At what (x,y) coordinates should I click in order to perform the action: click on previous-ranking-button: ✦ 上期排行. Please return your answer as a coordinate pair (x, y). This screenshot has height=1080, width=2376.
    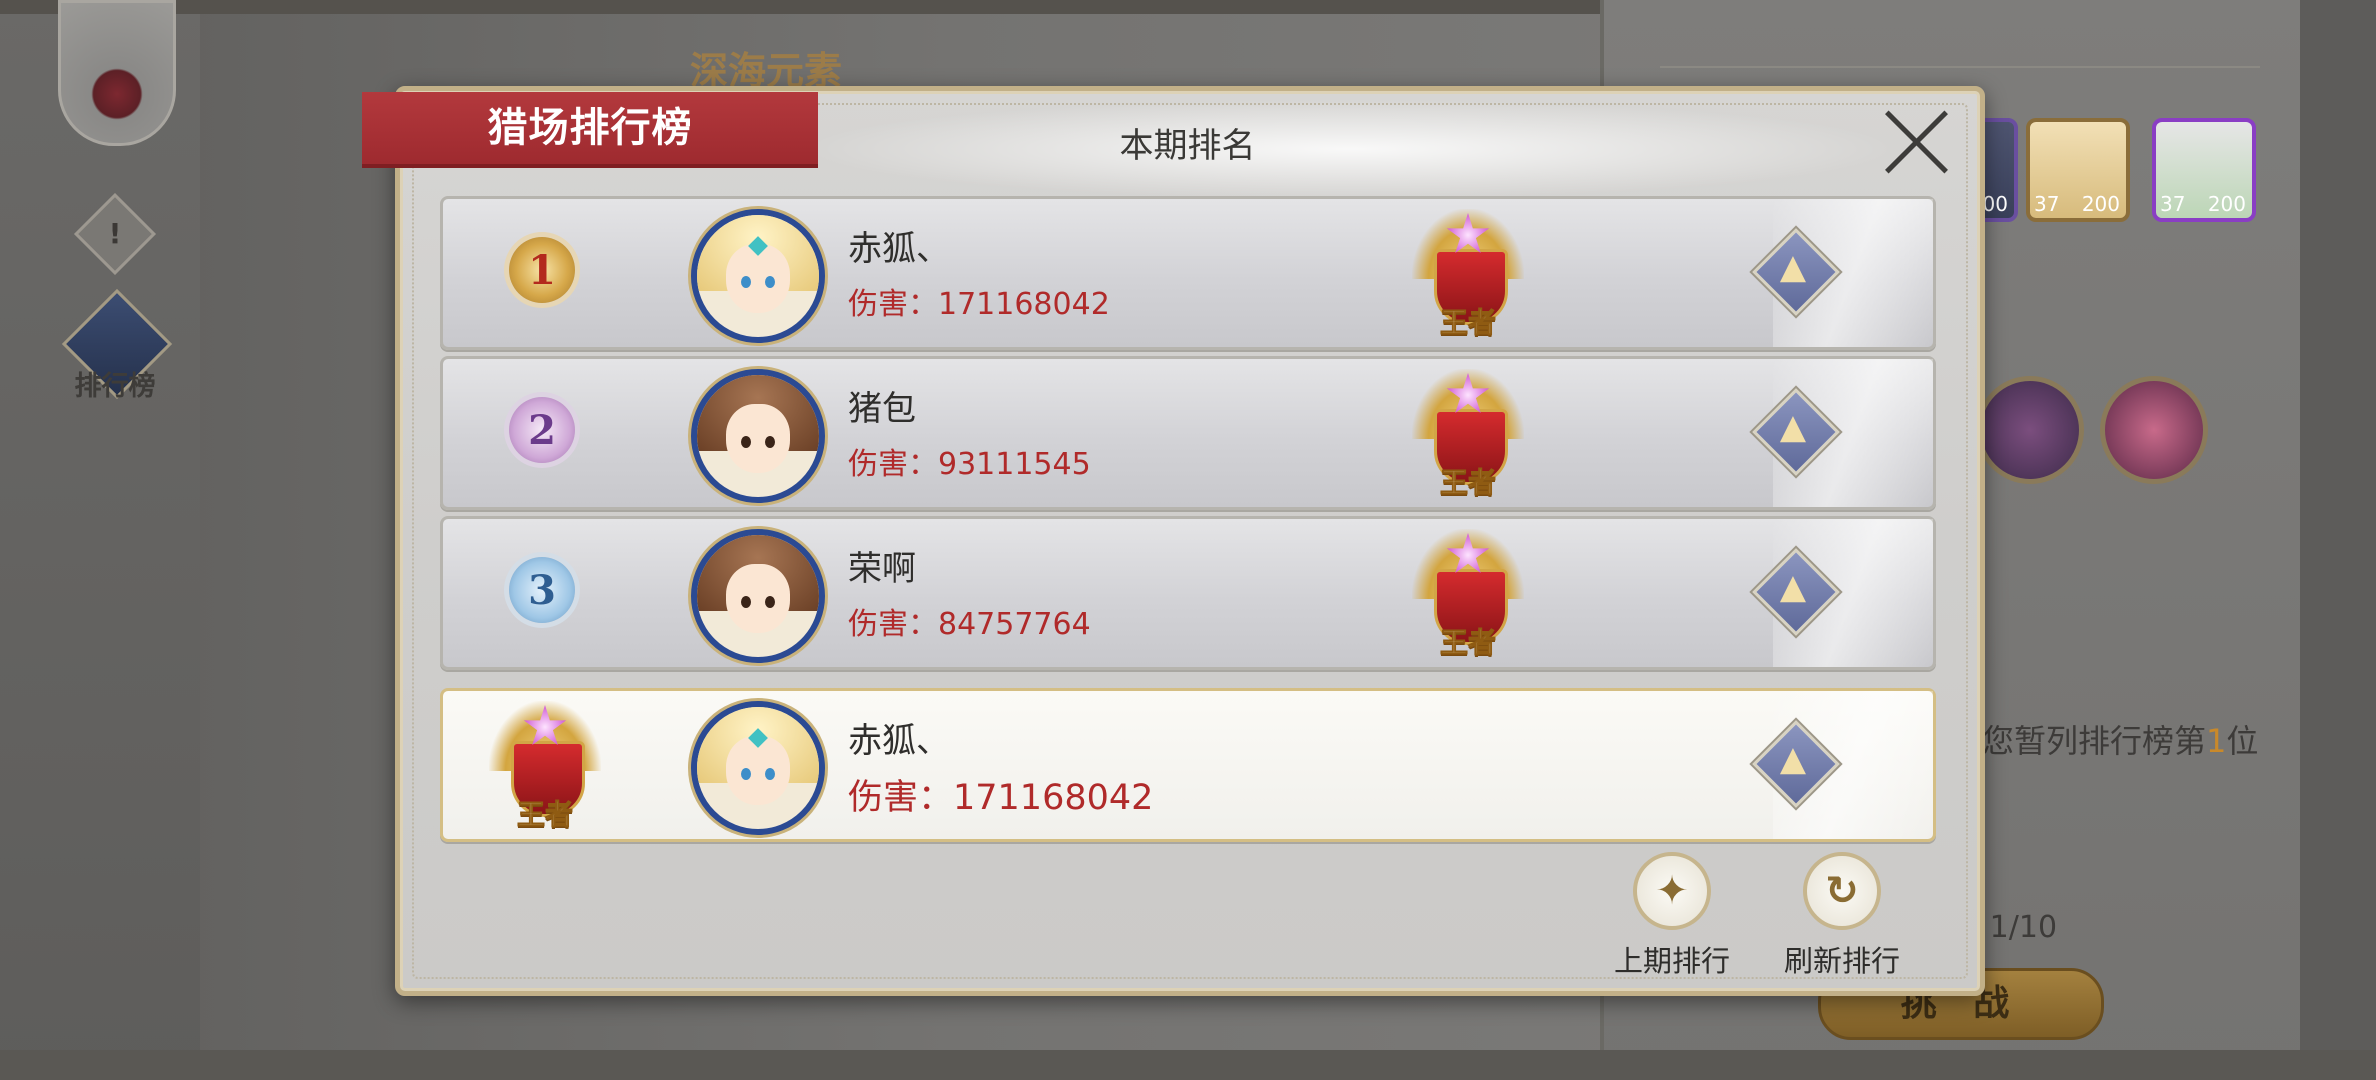
    Looking at the image, I should click on (1672, 916).